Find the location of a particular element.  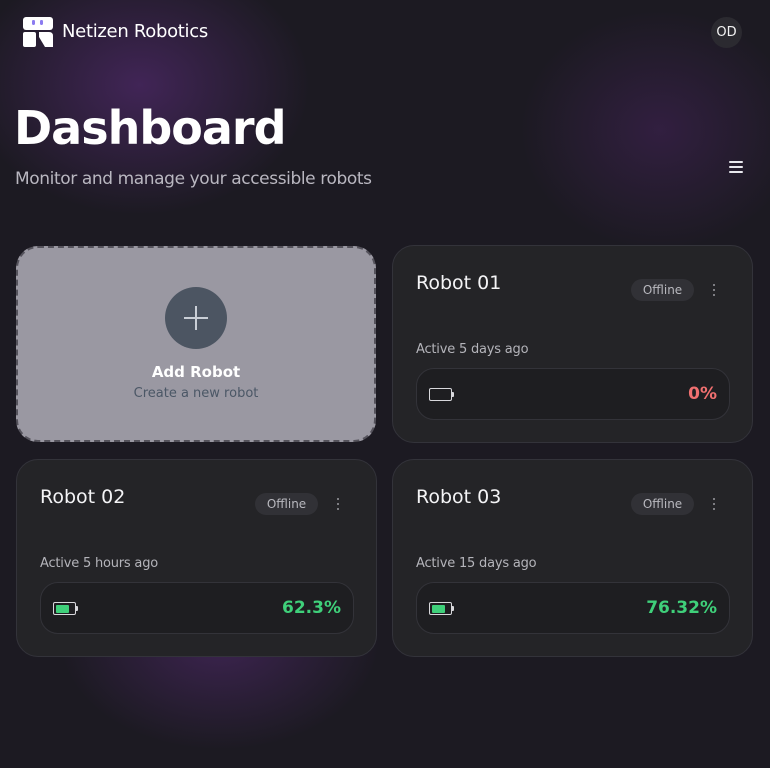

plus-icon is located at coordinates (196, 318).